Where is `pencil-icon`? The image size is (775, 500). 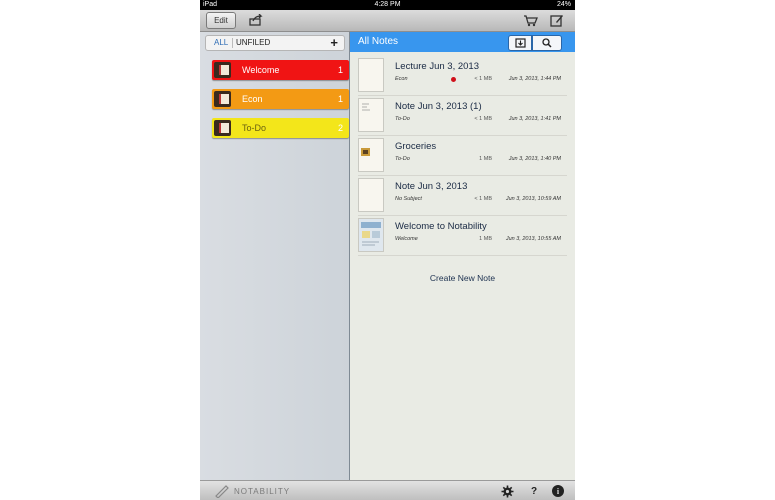
pencil-icon is located at coordinates (222, 491).